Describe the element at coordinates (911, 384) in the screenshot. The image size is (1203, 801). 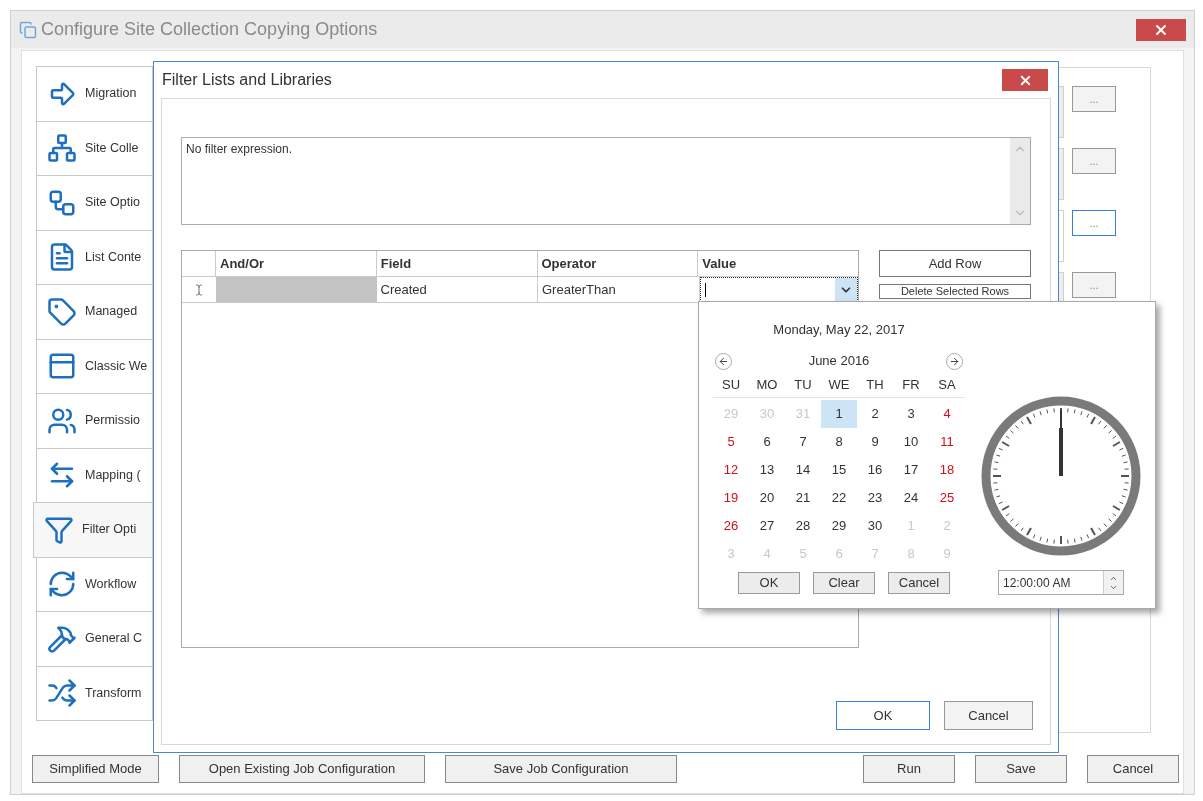
I see `weekday-label: FR` at that location.